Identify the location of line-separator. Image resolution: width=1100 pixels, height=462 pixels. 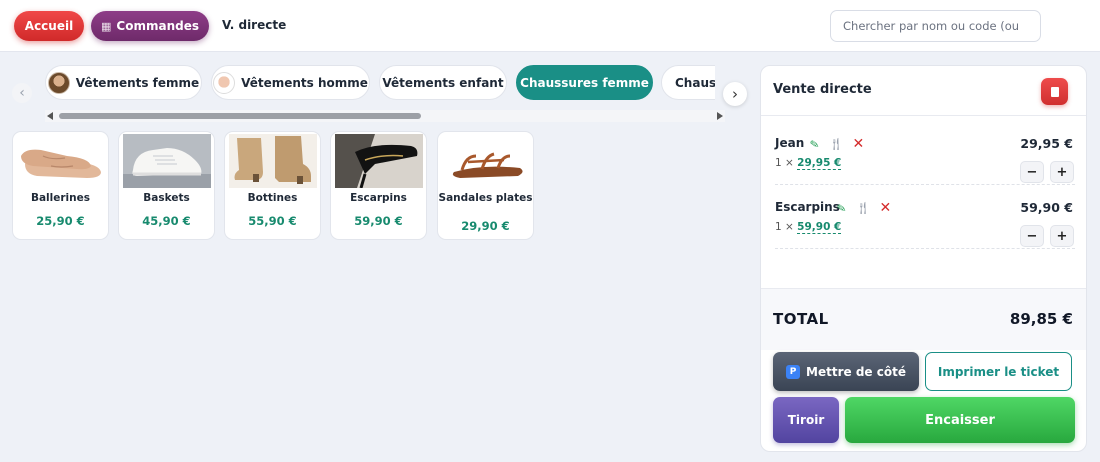
(925, 248).